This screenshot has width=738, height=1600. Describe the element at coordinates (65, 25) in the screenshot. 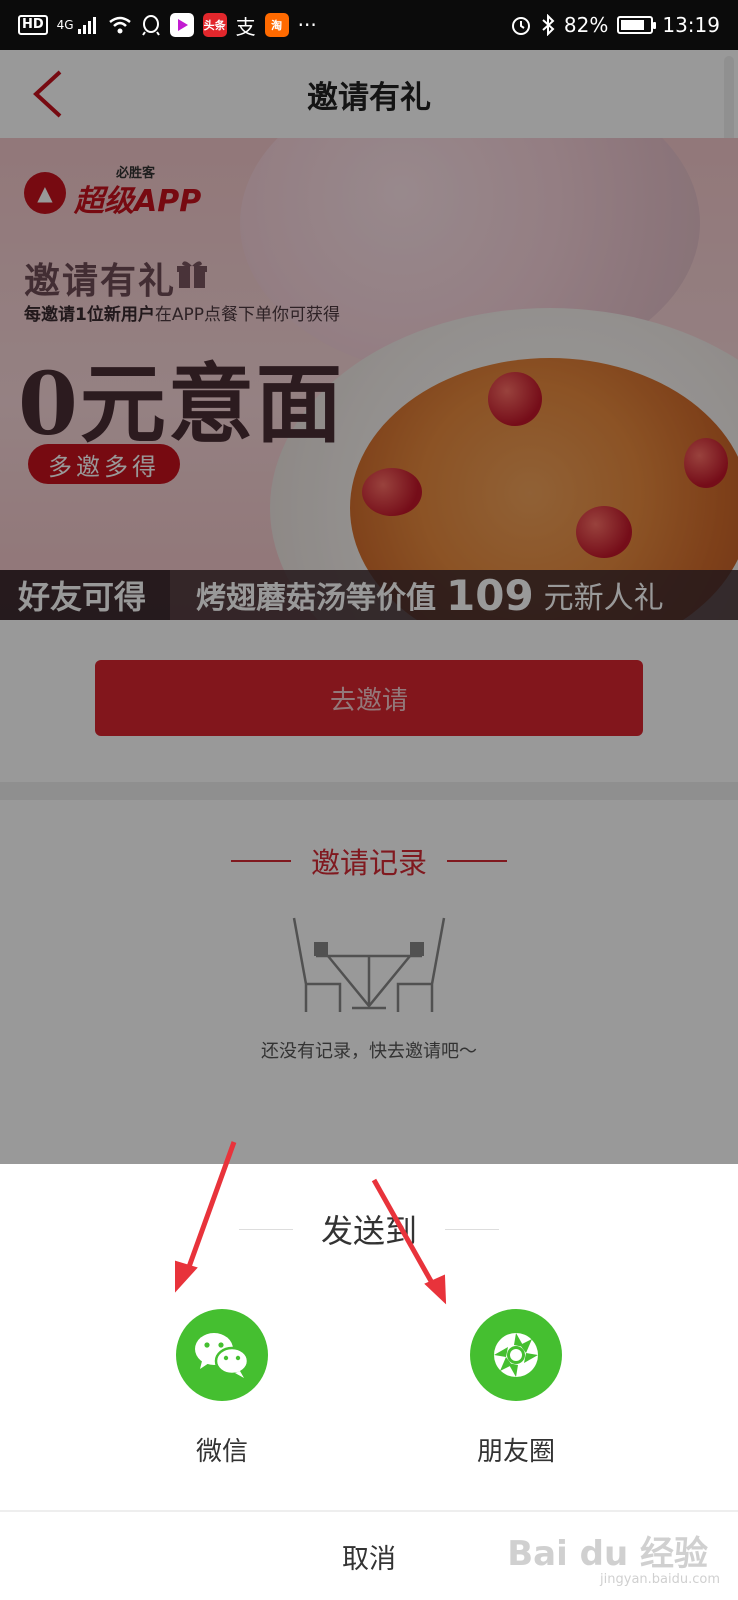

I see `network-indicator: 4G` at that location.